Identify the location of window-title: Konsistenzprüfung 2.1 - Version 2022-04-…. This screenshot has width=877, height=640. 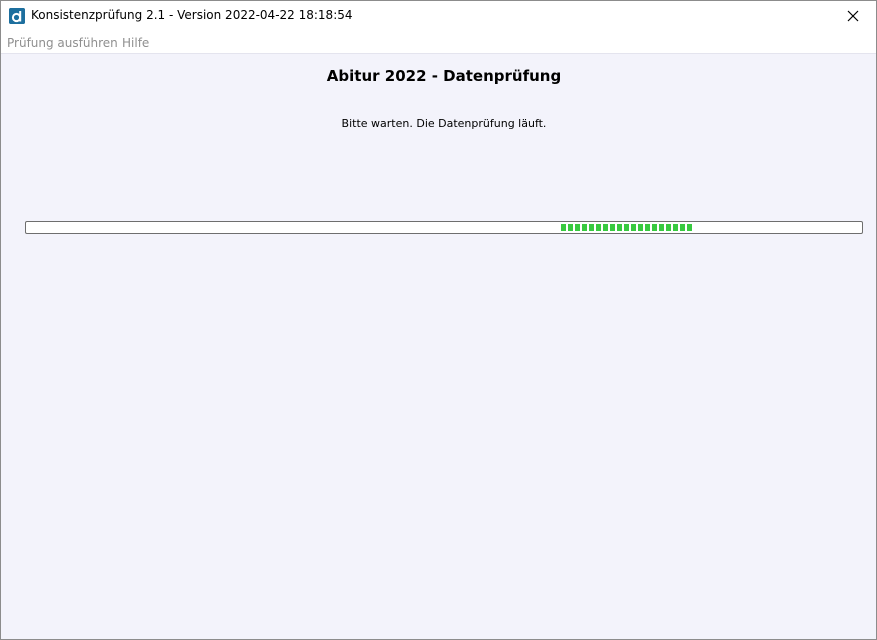
(192, 15).